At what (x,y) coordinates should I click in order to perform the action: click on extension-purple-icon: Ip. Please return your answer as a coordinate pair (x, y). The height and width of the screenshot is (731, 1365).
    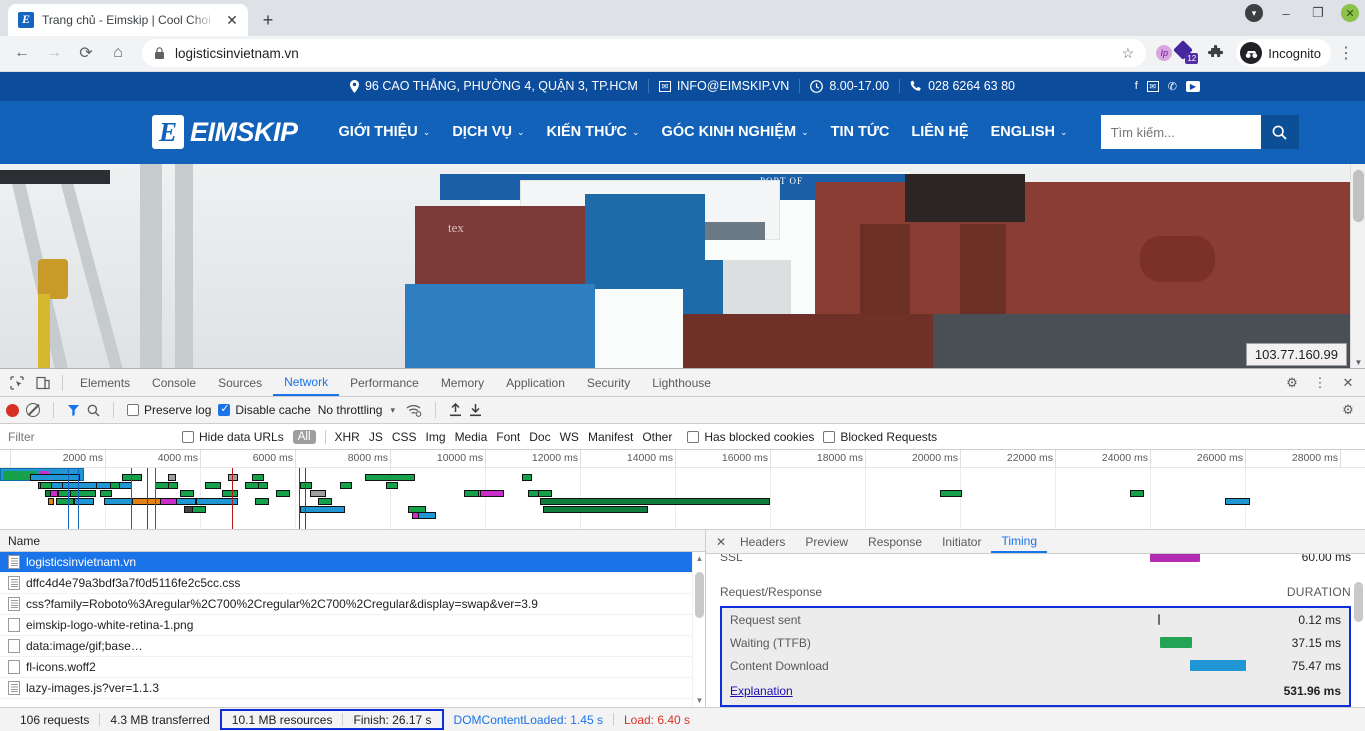
    Looking at the image, I should click on (1164, 53).